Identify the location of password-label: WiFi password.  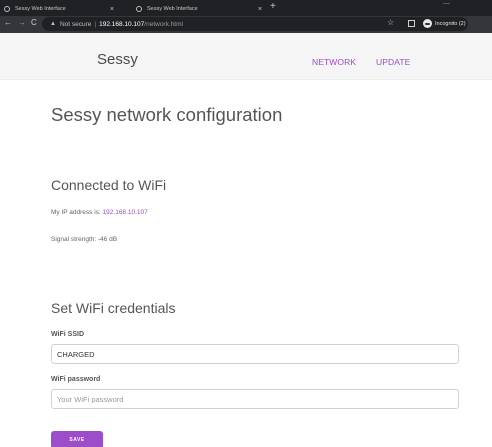
(76, 379).